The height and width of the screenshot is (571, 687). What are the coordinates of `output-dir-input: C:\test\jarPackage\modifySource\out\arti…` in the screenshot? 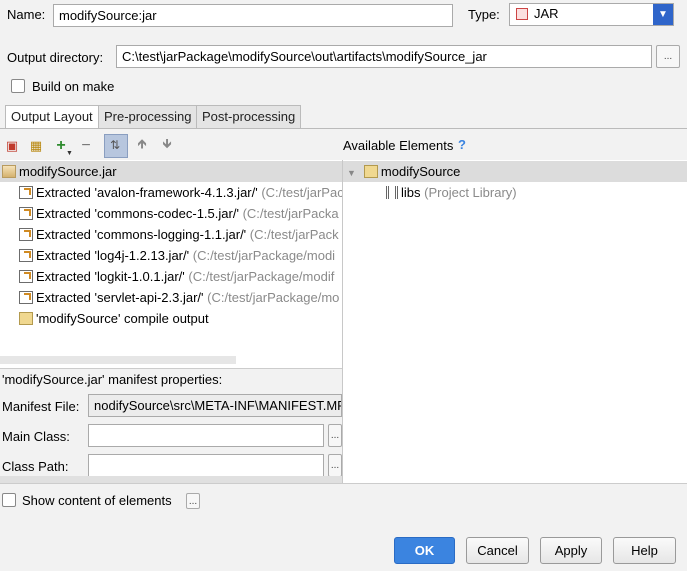 It's located at (384, 56).